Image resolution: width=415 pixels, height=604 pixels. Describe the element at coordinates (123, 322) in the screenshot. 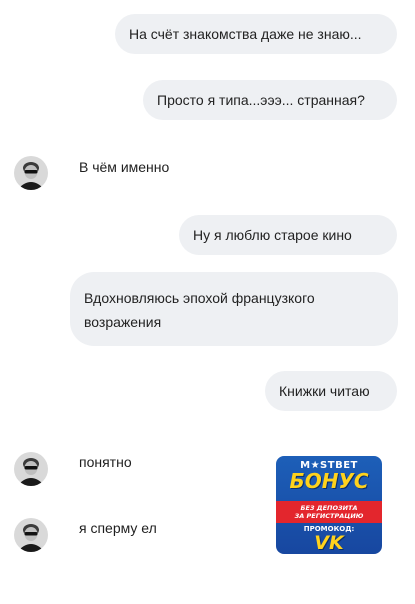

I see `message-text-line: возражения` at that location.